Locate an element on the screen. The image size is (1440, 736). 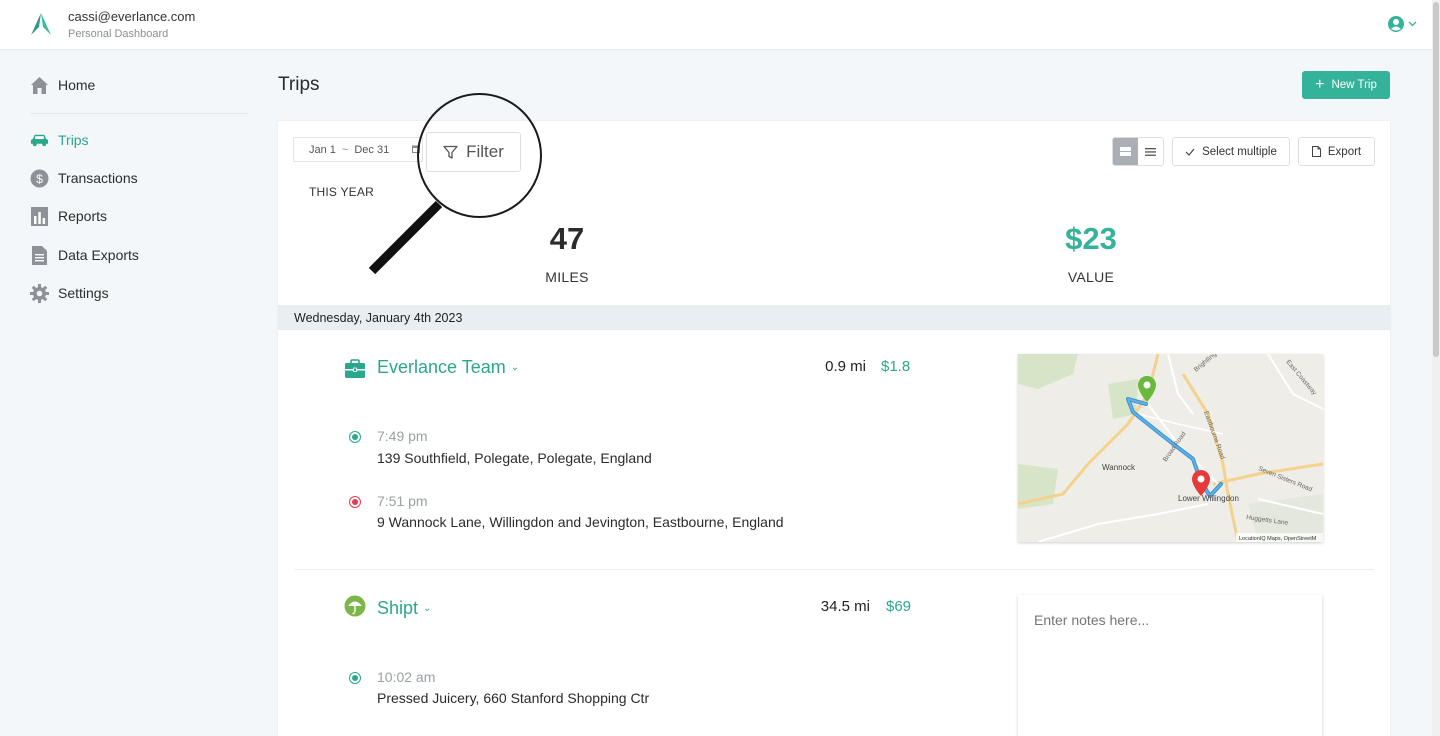
miles-value: 47 is located at coordinates (567, 238).